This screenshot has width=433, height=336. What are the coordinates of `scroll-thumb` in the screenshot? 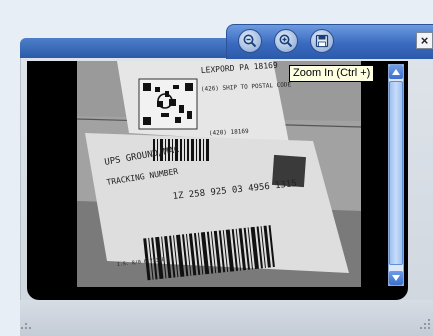 It's located at (396, 173).